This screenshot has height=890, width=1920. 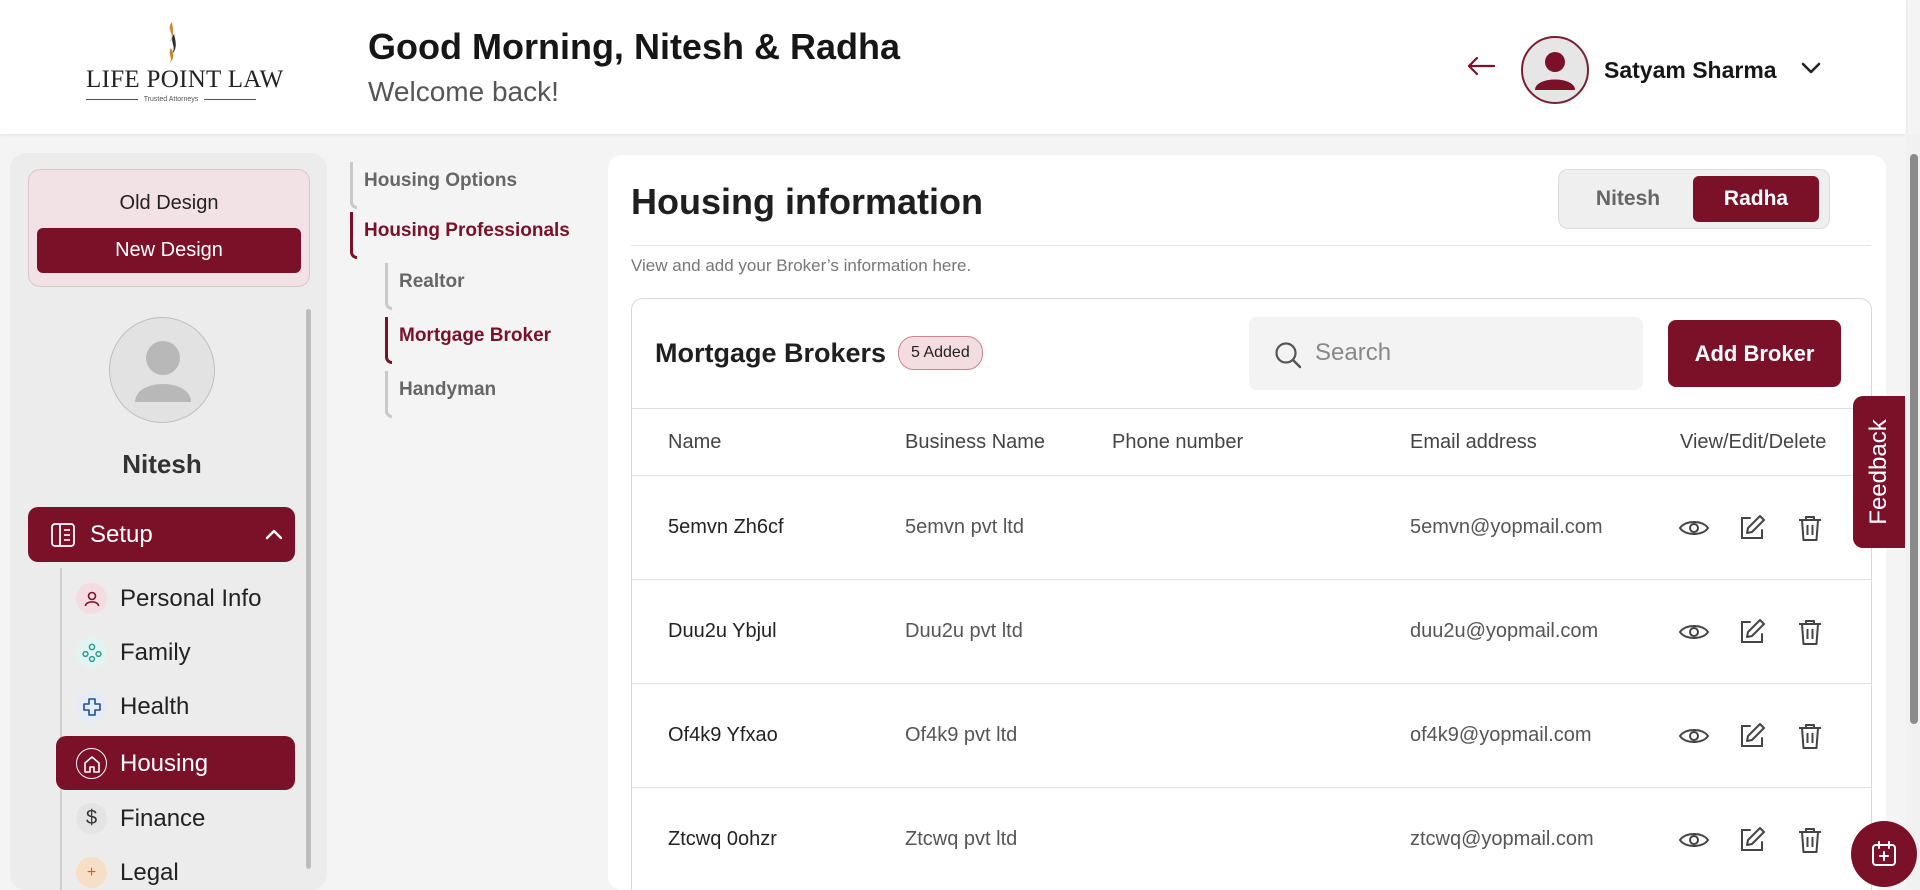 I want to click on sidebar-item-housing: Housing, so click(x=175, y=763).